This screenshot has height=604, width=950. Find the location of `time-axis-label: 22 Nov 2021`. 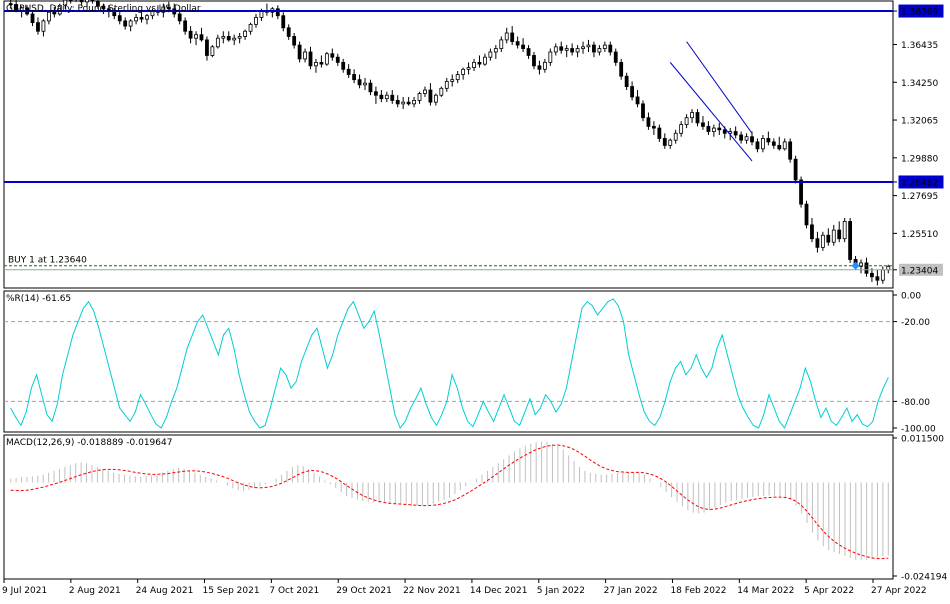

time-axis-label: 22 Nov 2021 is located at coordinates (432, 591).